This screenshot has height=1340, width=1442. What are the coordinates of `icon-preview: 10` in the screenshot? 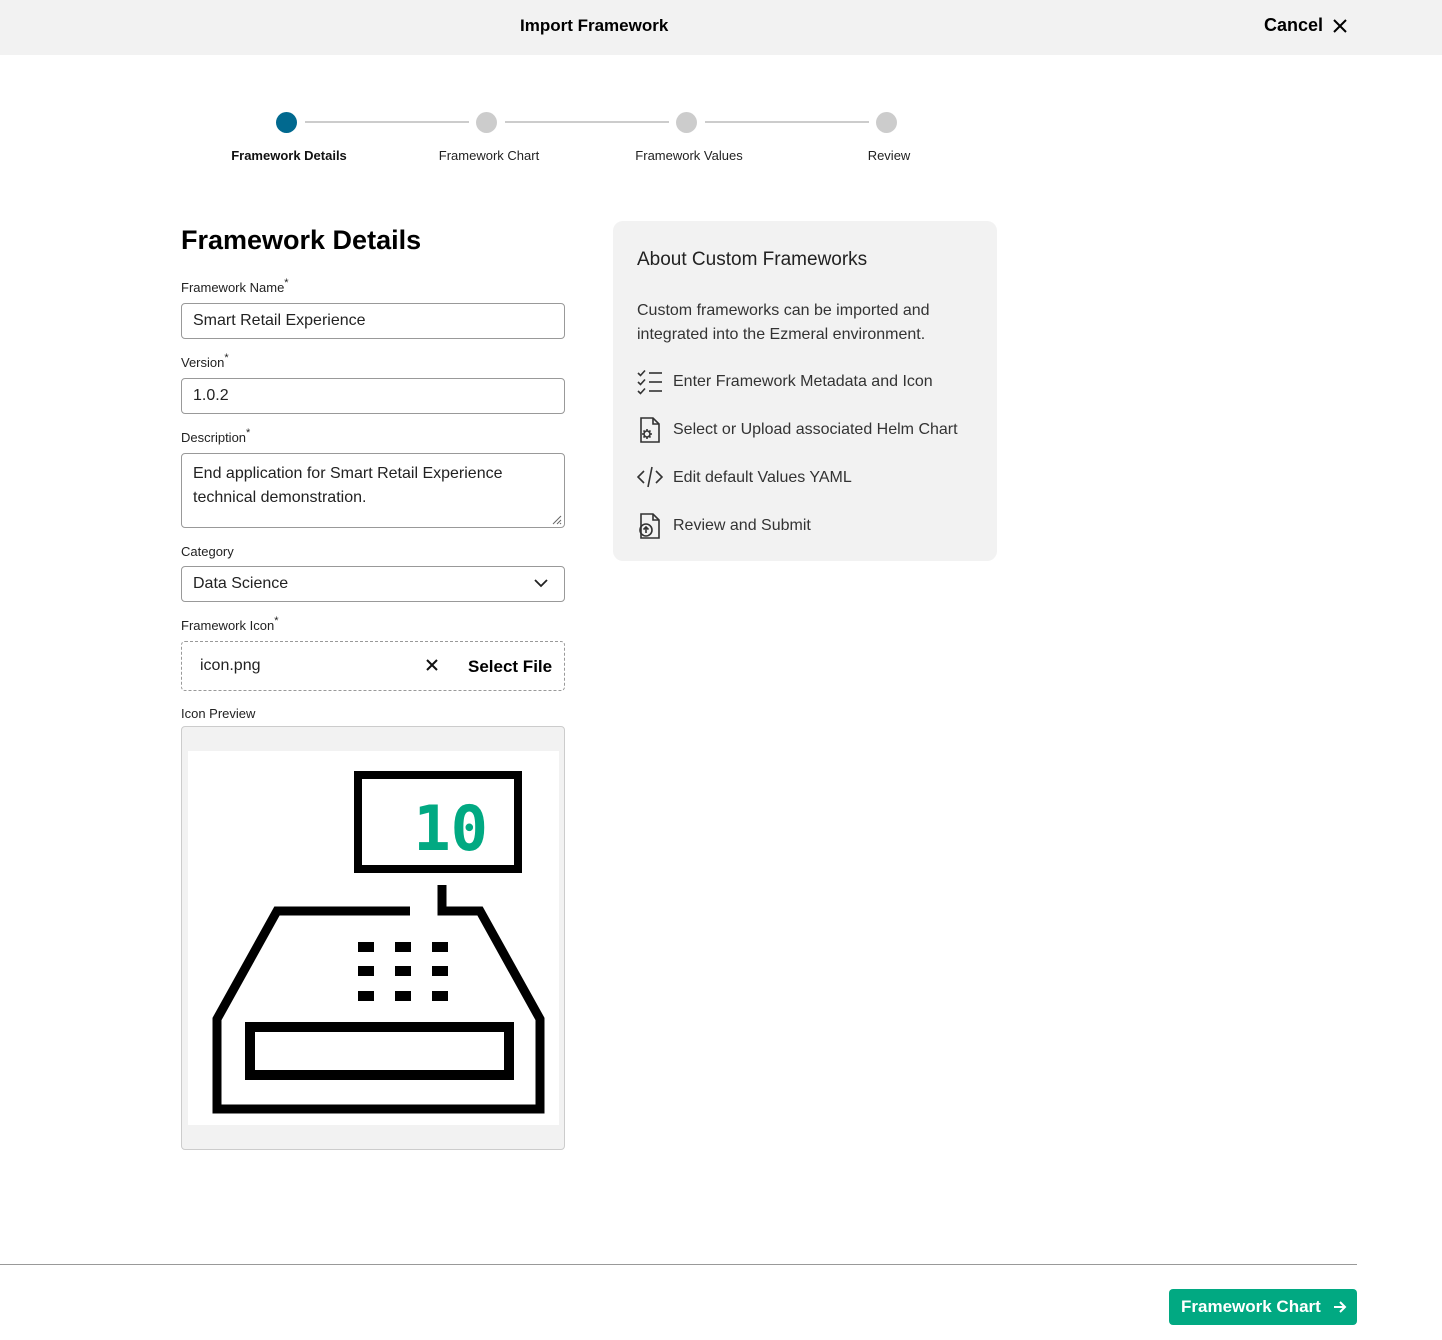 It's located at (373, 938).